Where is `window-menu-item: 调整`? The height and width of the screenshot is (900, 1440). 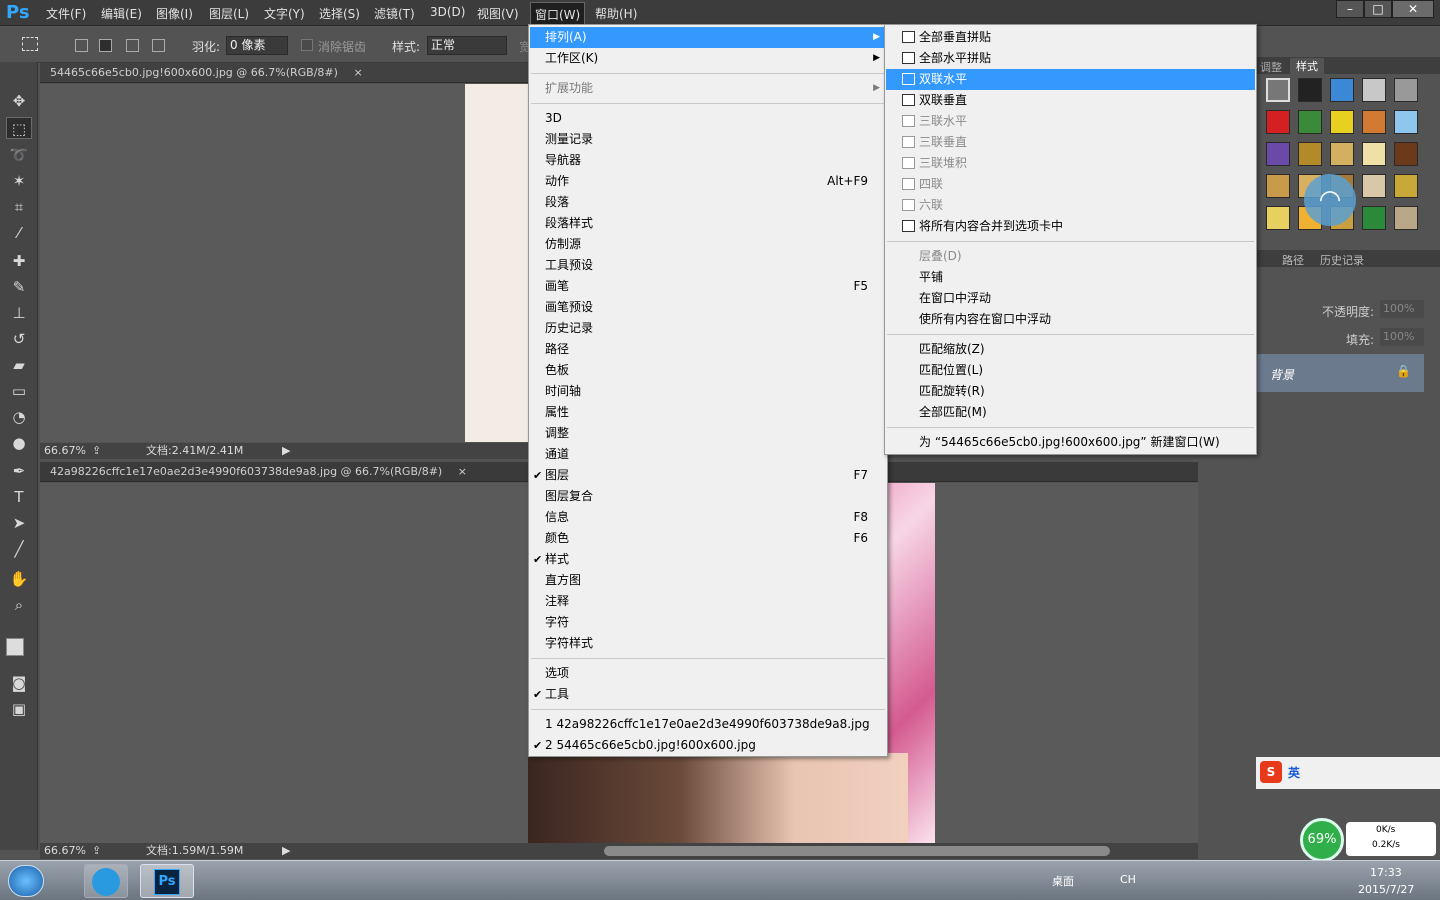
window-menu-item: 调整 is located at coordinates (708, 433).